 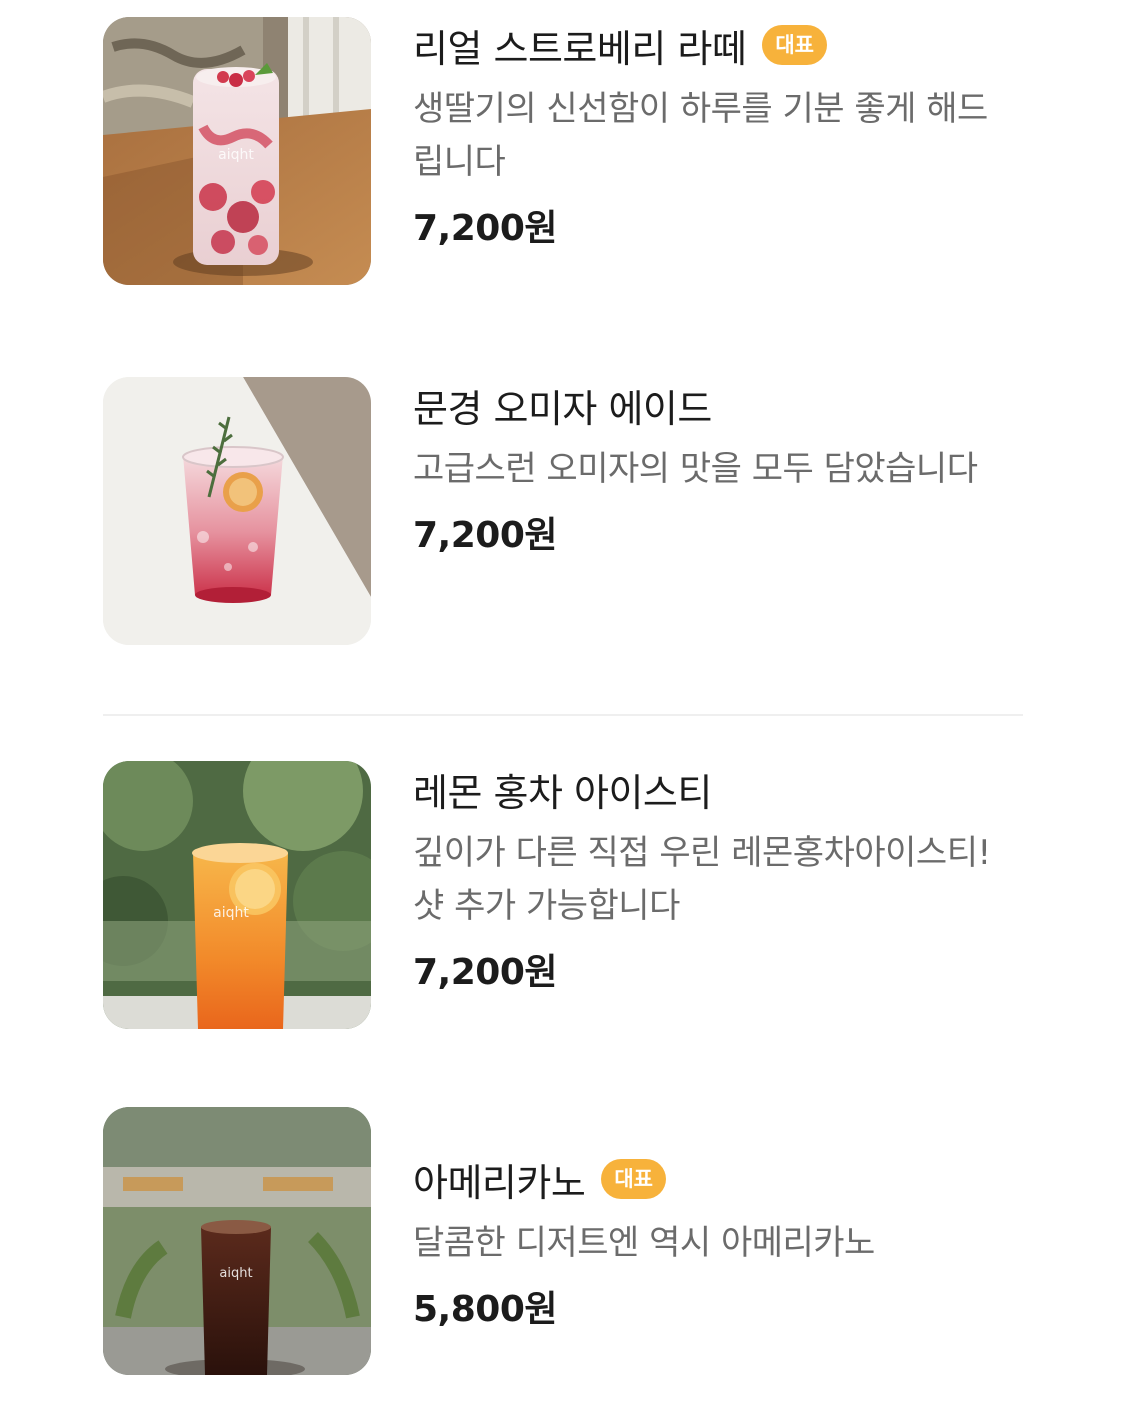 I want to click on lemon-tea-photo: aiqht, so click(x=237, y=895).